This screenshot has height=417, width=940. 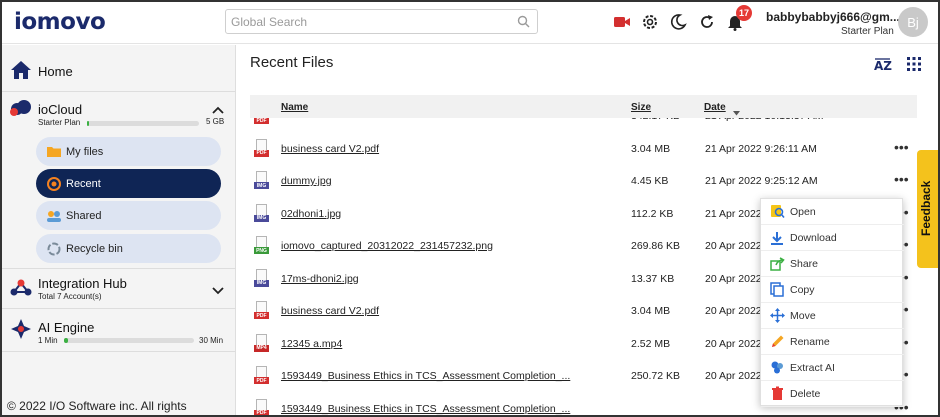 I want to click on storage-progress-fill, so click(x=88, y=123).